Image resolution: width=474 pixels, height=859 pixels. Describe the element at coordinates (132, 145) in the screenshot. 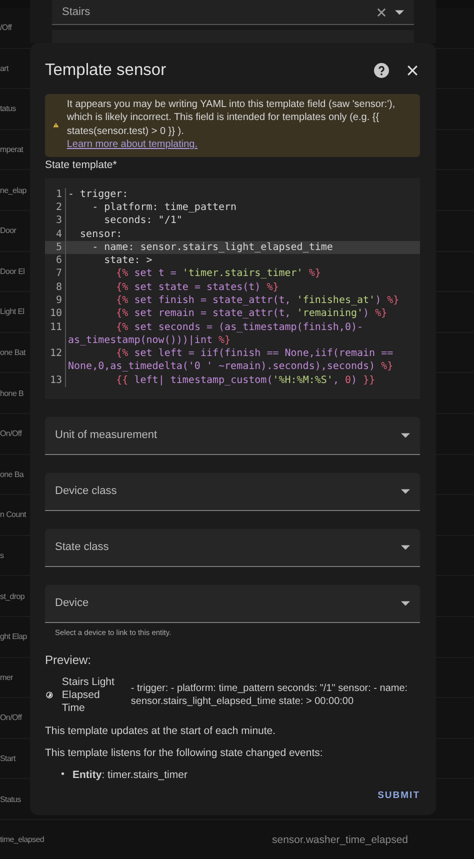

I see `templating-link: Learn more about templating.` at that location.